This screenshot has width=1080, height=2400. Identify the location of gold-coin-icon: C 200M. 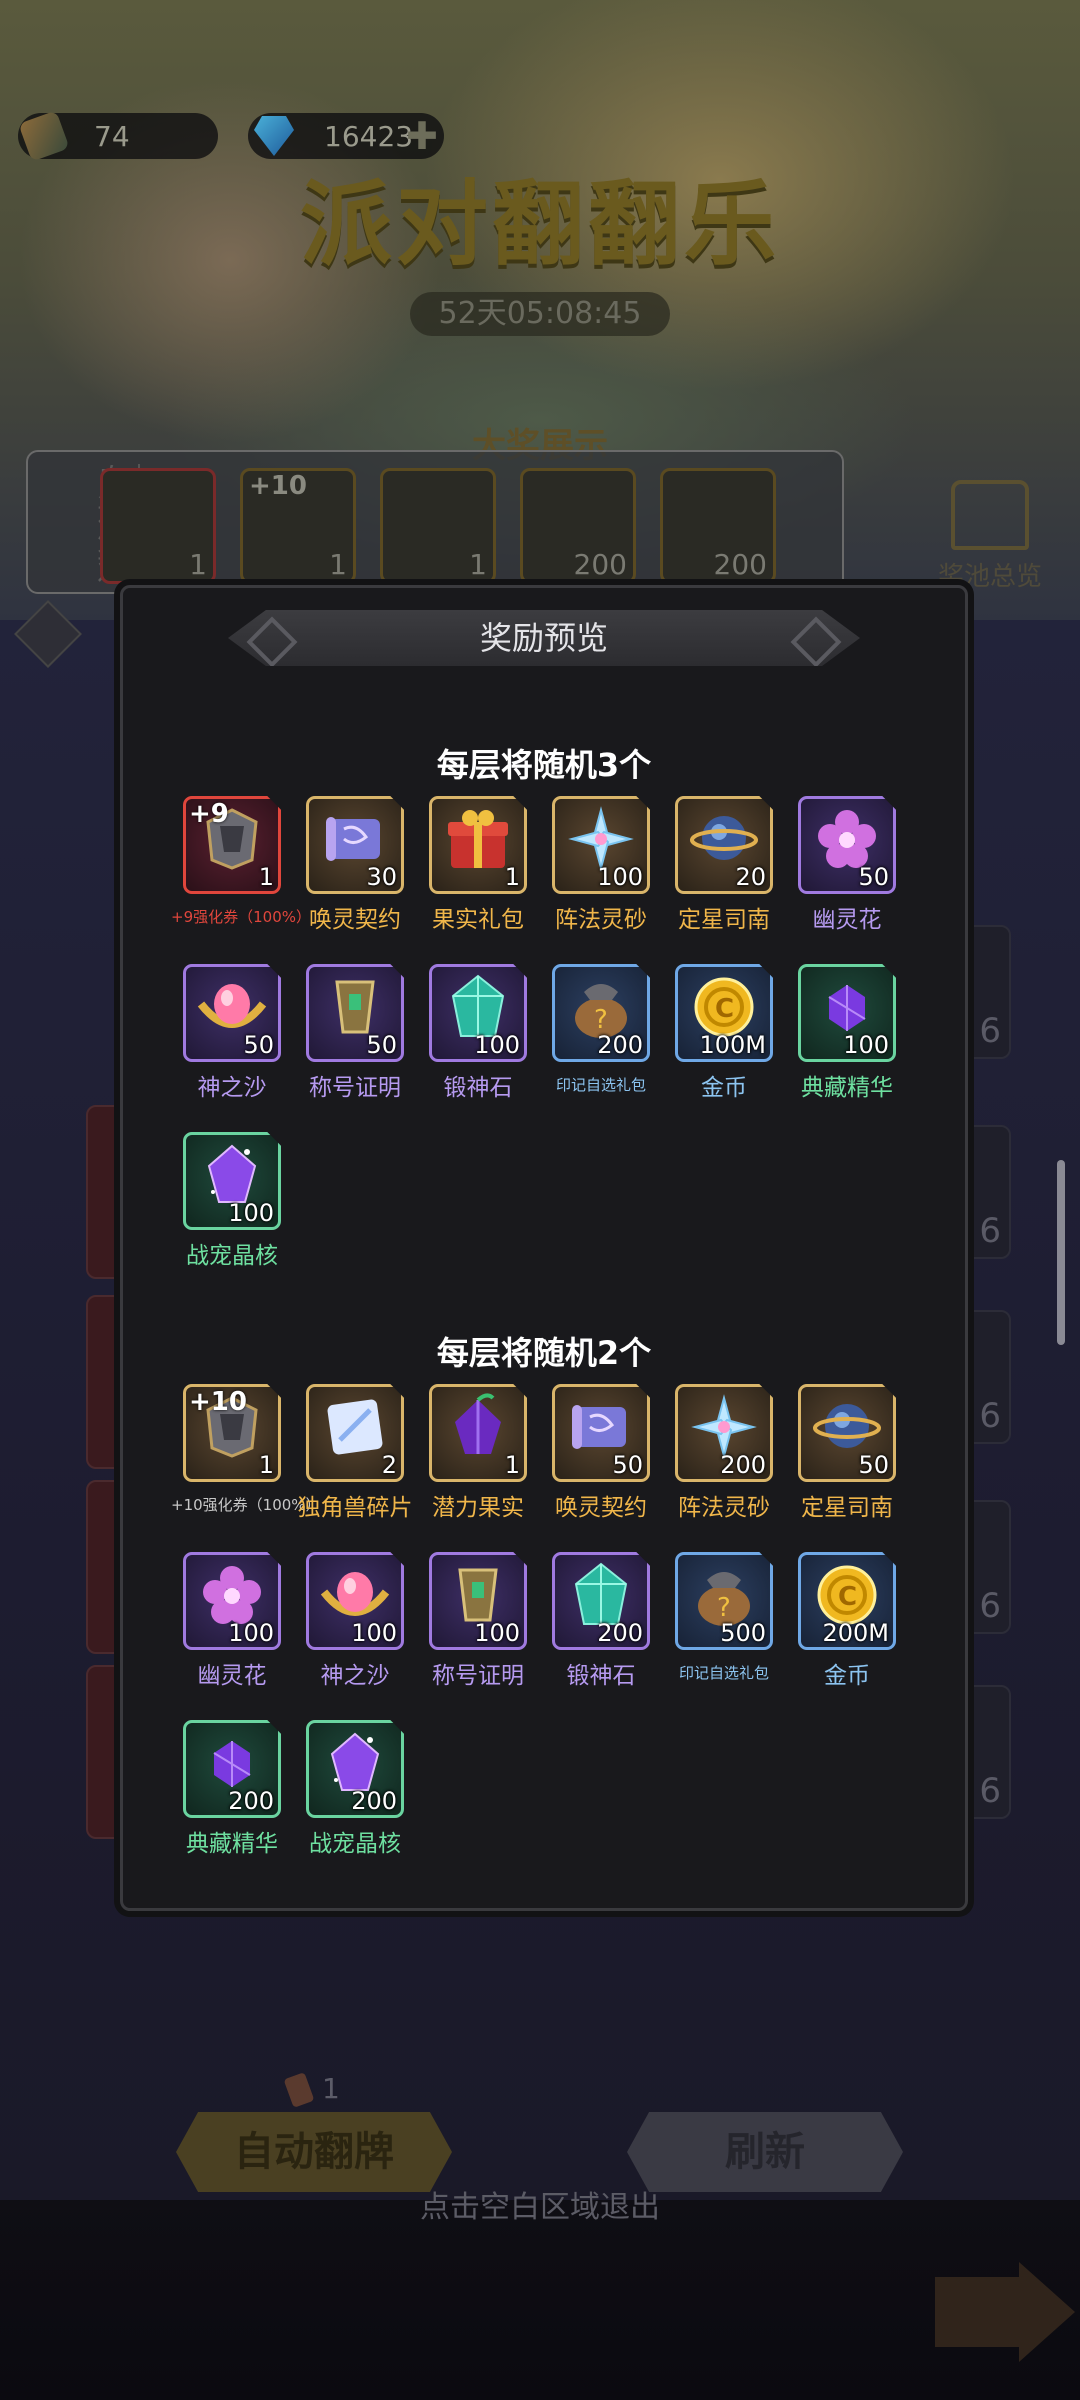
(847, 1601).